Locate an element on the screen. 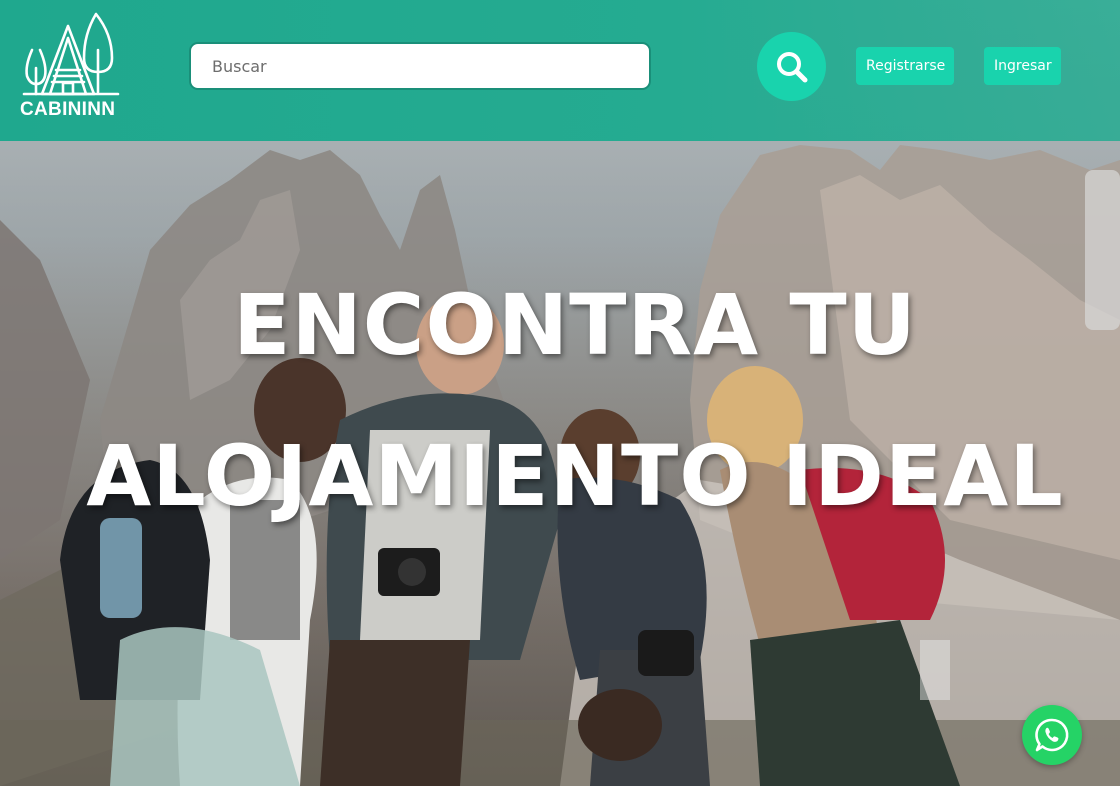 The image size is (1120, 786). search-icon is located at coordinates (791, 66).